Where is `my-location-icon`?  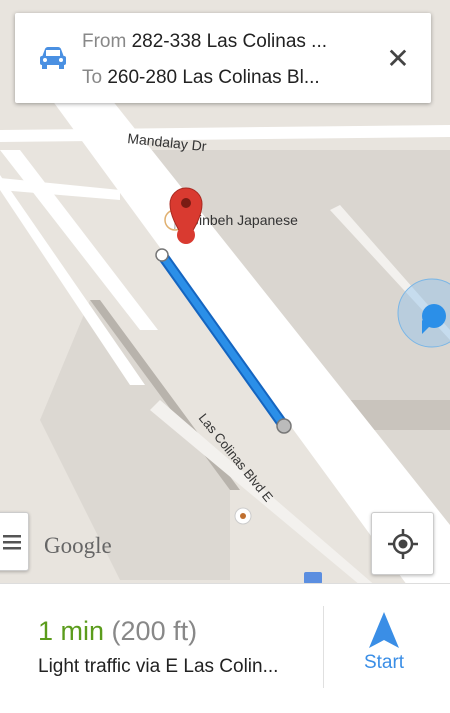
my-location-icon is located at coordinates (402, 543).